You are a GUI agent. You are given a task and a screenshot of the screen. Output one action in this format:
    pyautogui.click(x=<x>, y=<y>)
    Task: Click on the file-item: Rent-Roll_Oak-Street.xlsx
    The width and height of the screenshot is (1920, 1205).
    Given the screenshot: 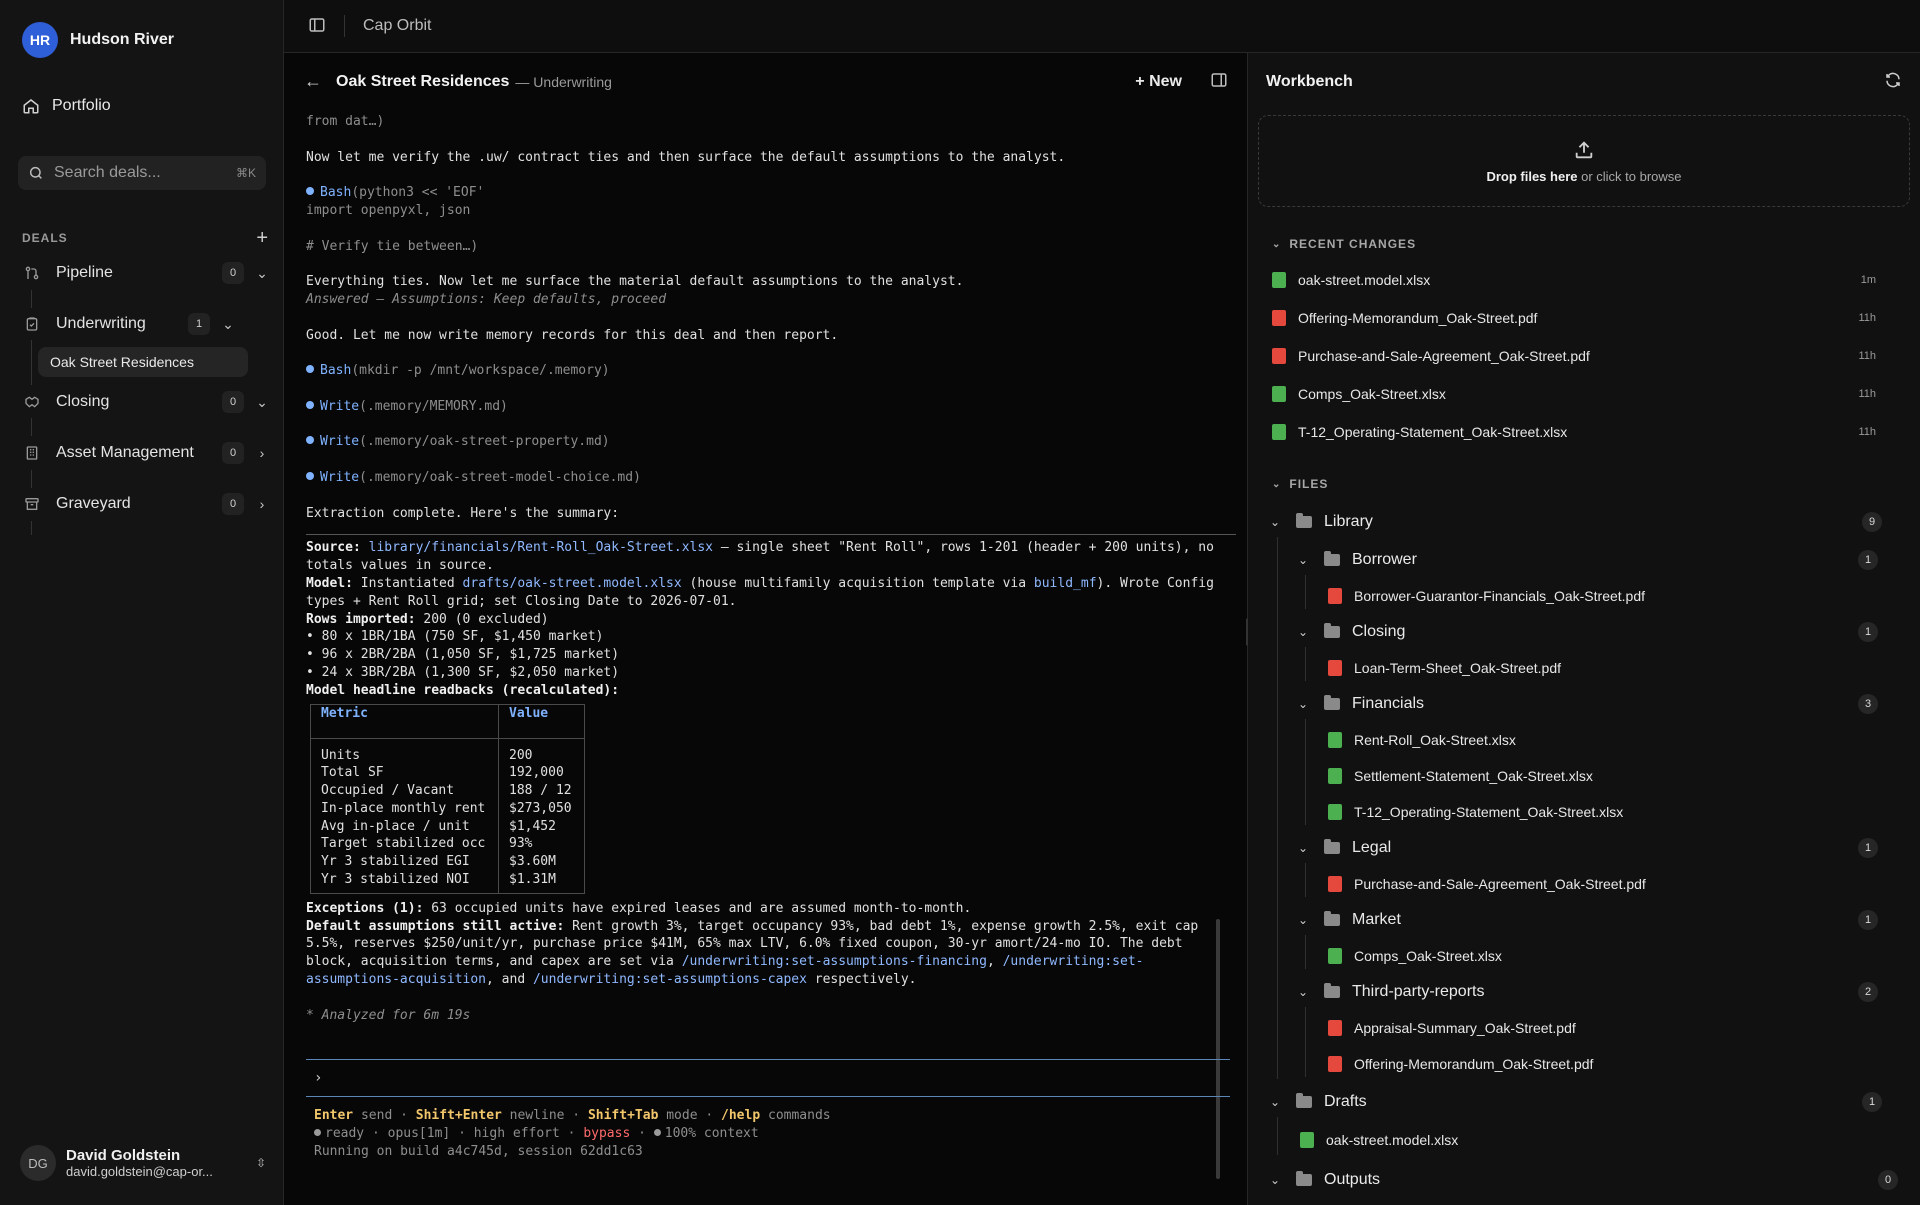 What is the action you would take?
    pyautogui.click(x=1422, y=740)
    